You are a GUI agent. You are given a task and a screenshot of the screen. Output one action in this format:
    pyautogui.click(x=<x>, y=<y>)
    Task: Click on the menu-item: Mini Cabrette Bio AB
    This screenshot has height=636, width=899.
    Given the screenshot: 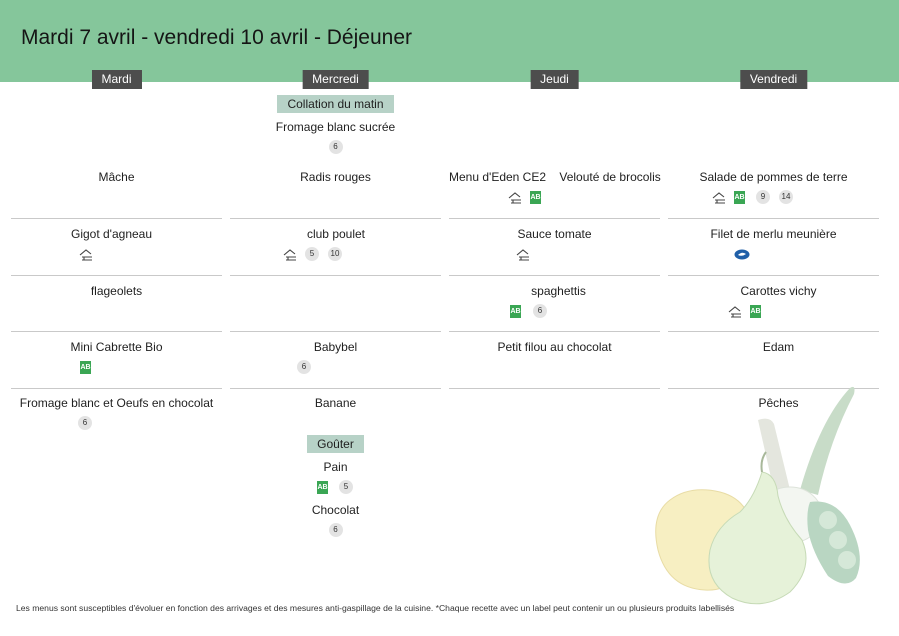 What is the action you would take?
    pyautogui.click(x=116, y=357)
    